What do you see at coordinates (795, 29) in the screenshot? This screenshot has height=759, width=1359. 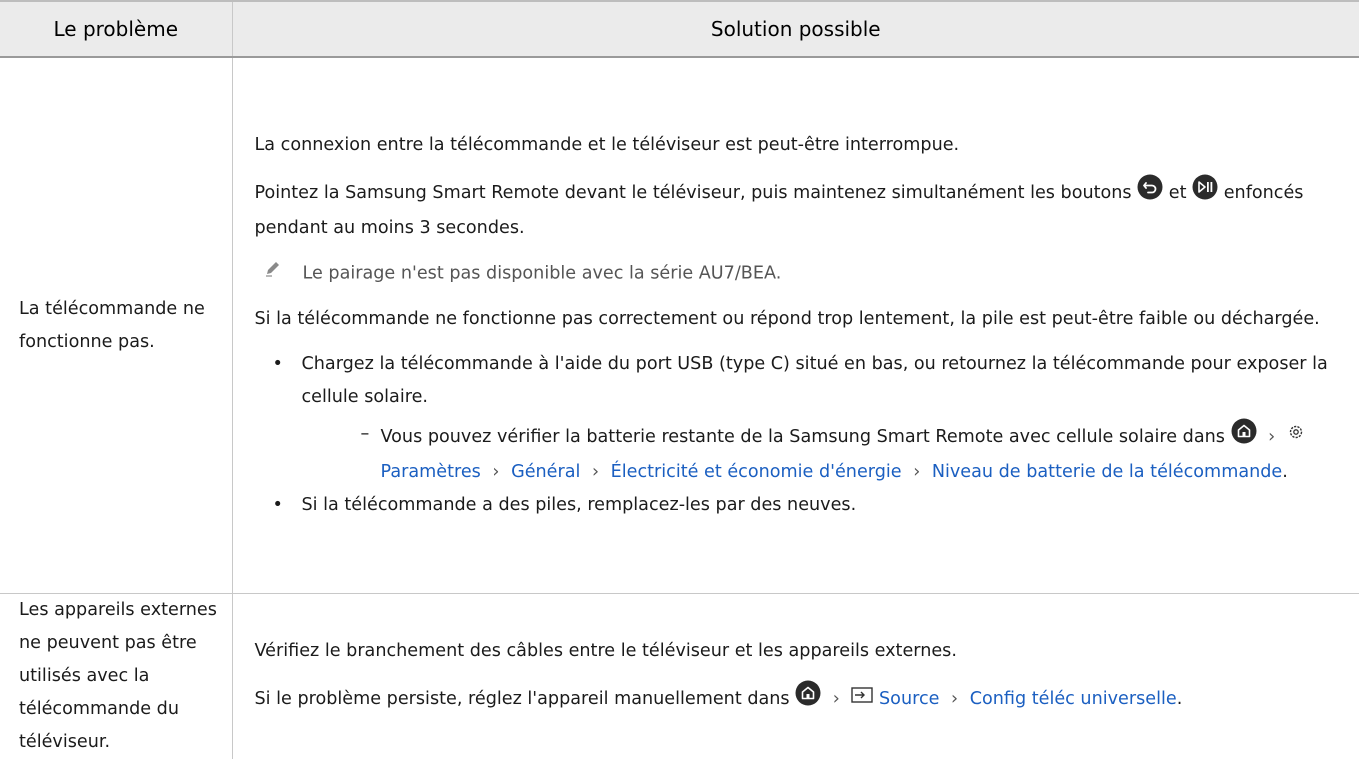 I see `header-solution: Solution possible` at bounding box center [795, 29].